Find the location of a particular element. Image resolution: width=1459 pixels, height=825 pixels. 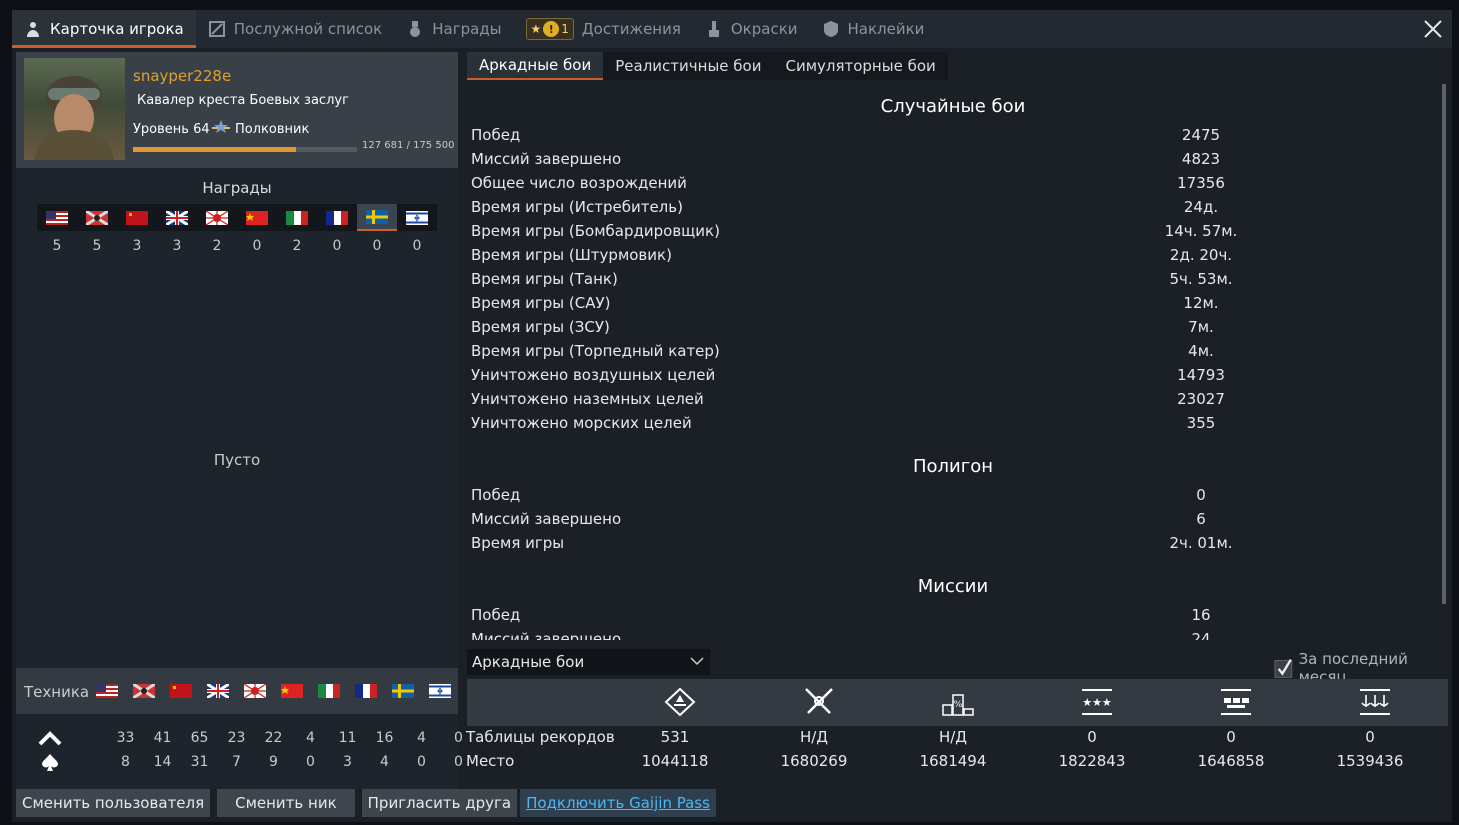

awards-nation-china is located at coordinates (257, 217).